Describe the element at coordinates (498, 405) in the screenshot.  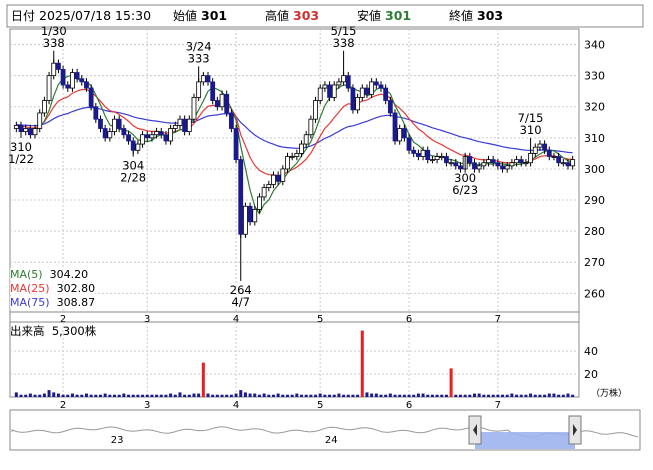
I see `month-tick-label: 7` at that location.